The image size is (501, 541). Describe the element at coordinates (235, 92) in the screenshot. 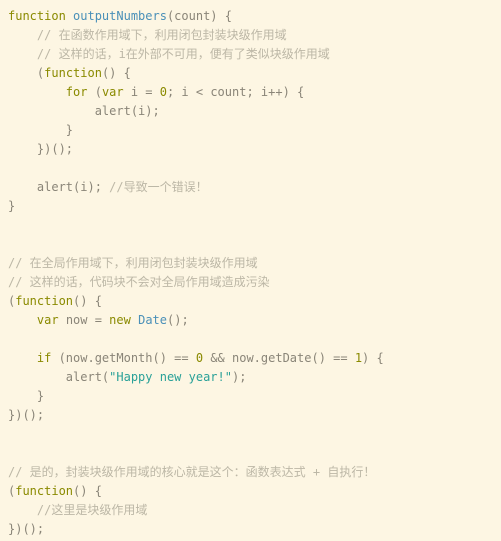

I see `code-token-pun: ; i < count; i++) {` at that location.